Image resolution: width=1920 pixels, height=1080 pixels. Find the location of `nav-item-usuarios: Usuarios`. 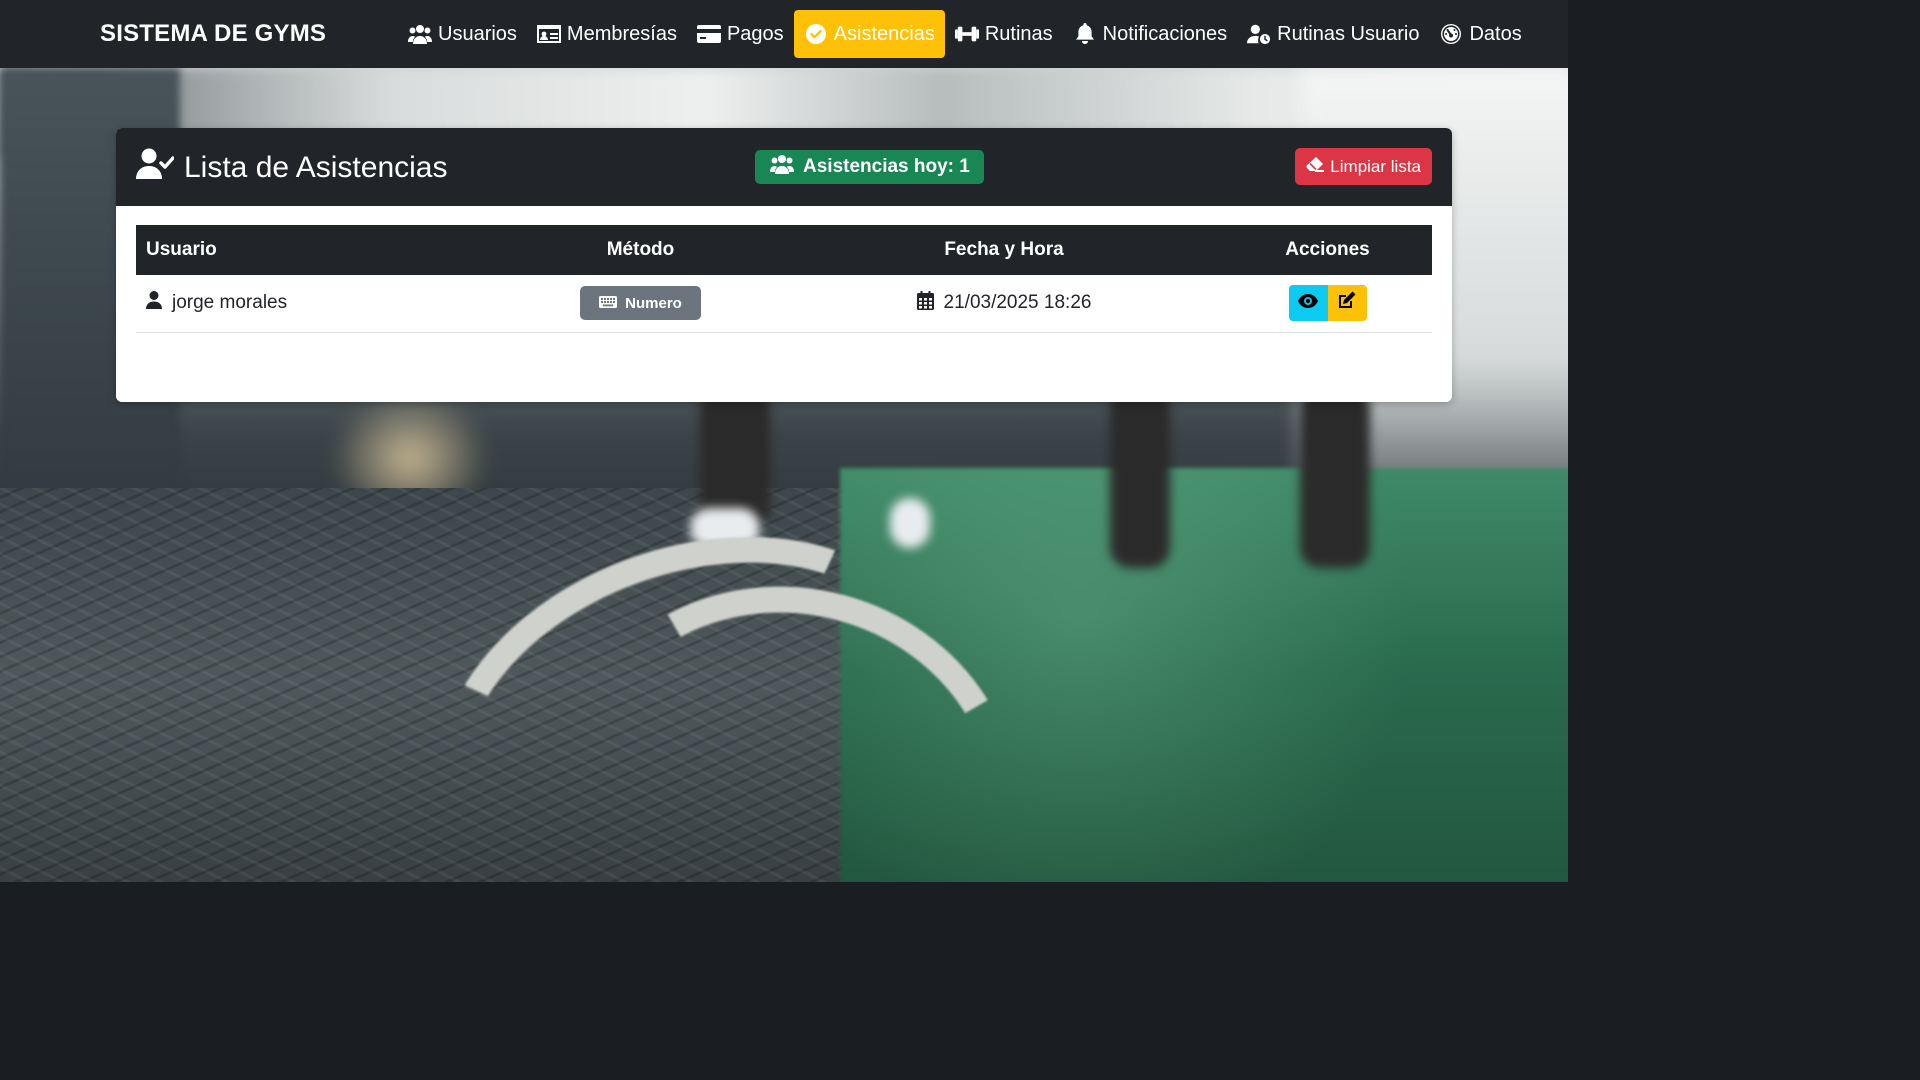

nav-item-usuarios: Usuarios is located at coordinates (462, 34).